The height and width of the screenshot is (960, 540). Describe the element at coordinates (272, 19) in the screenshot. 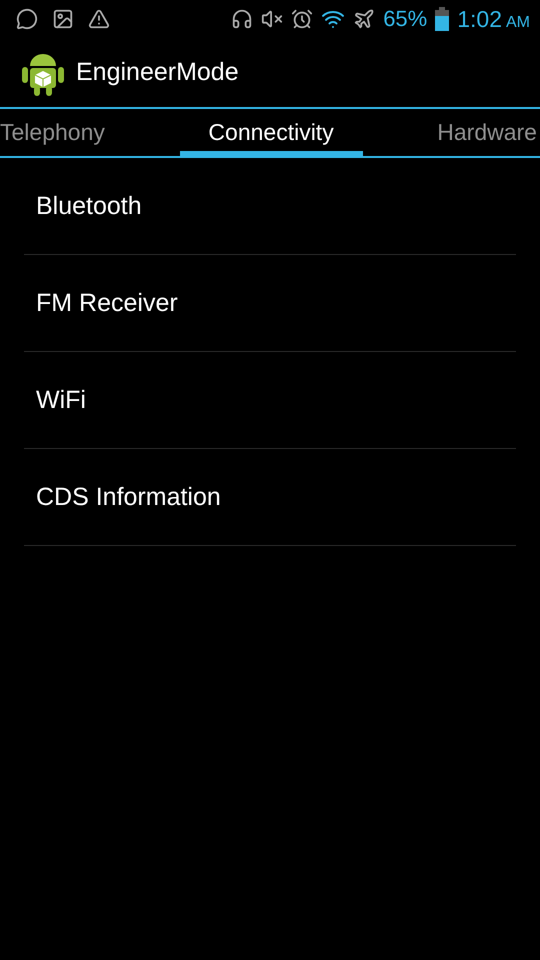

I see `muted-icon` at that location.